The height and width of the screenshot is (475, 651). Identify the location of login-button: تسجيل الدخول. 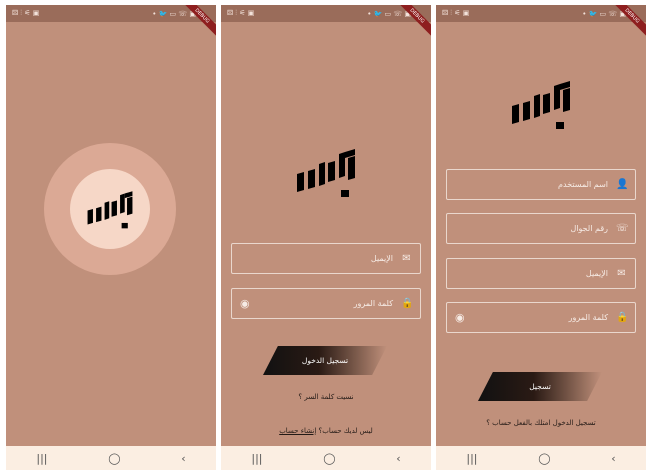
(325, 360).